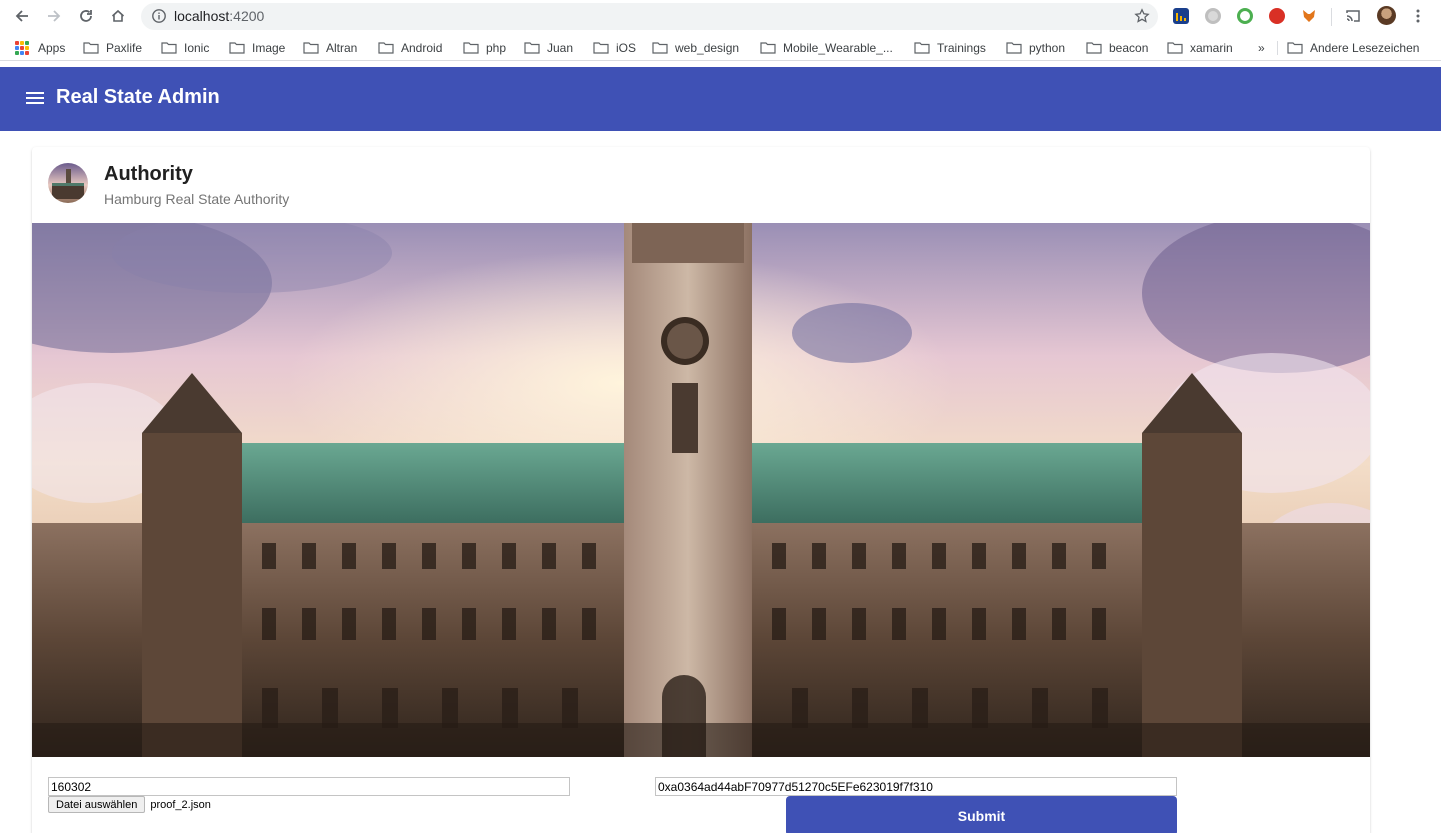 The image size is (1441, 833). I want to click on bookmark-label: python, so click(1047, 47).